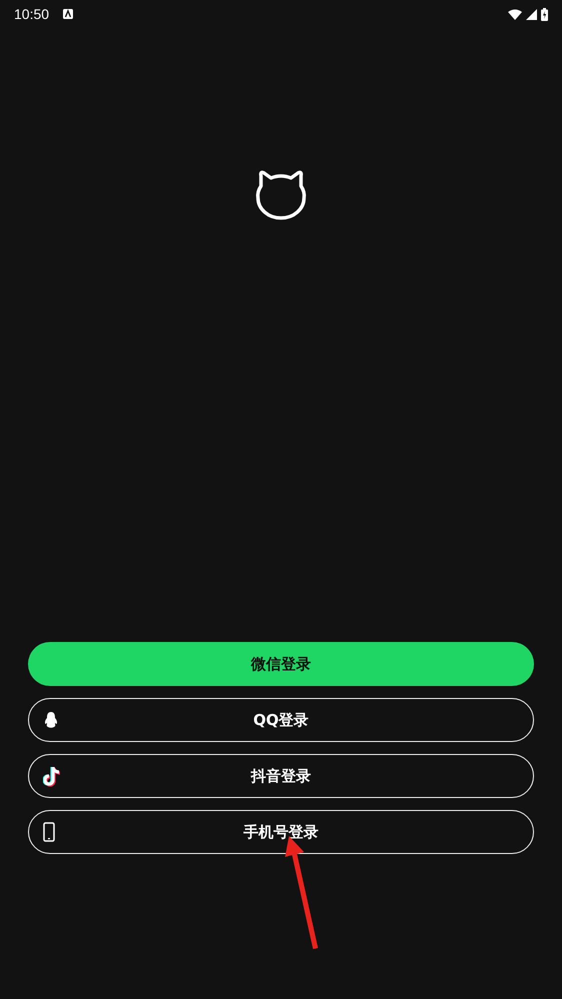  What do you see at coordinates (49, 832) in the screenshot?
I see `phone-icon` at bounding box center [49, 832].